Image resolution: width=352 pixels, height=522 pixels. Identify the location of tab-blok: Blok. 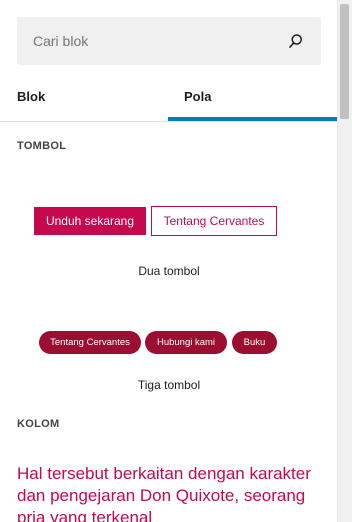
(92, 99).